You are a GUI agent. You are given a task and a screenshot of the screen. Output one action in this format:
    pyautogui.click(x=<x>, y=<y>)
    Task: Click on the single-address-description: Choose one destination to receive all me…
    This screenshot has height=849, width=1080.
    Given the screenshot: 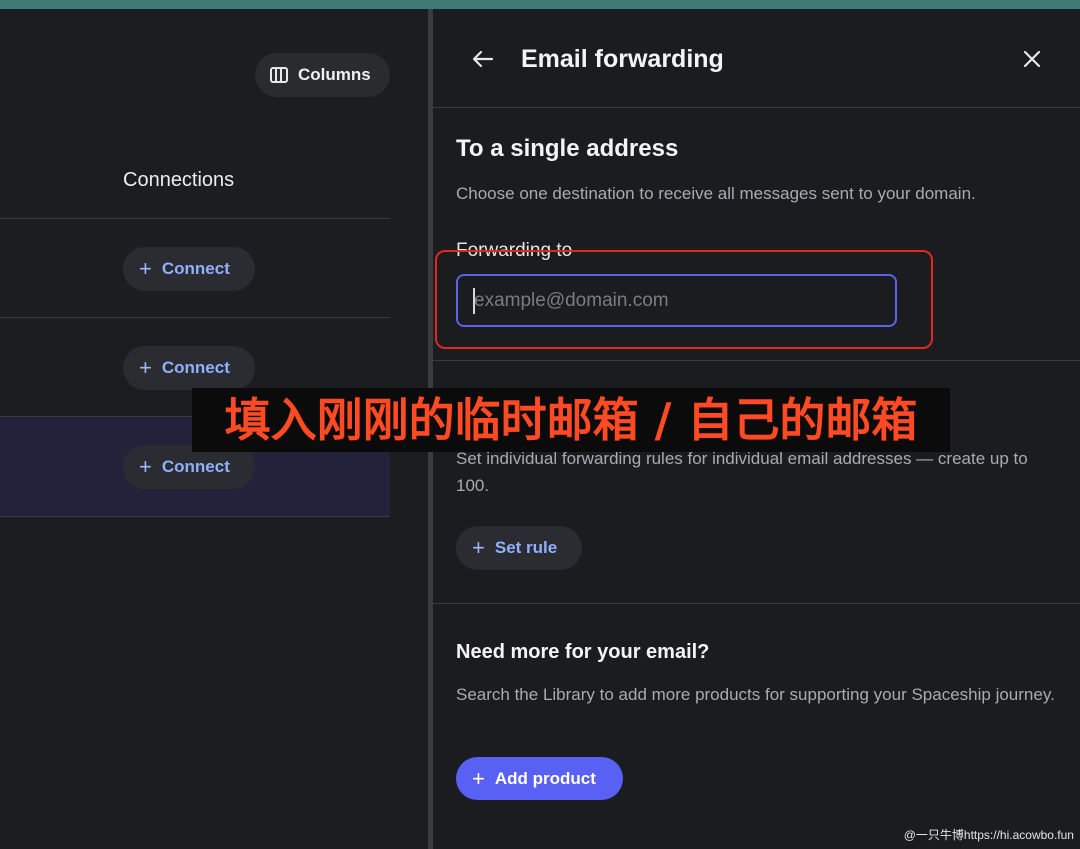 What is the action you would take?
    pyautogui.click(x=716, y=193)
    